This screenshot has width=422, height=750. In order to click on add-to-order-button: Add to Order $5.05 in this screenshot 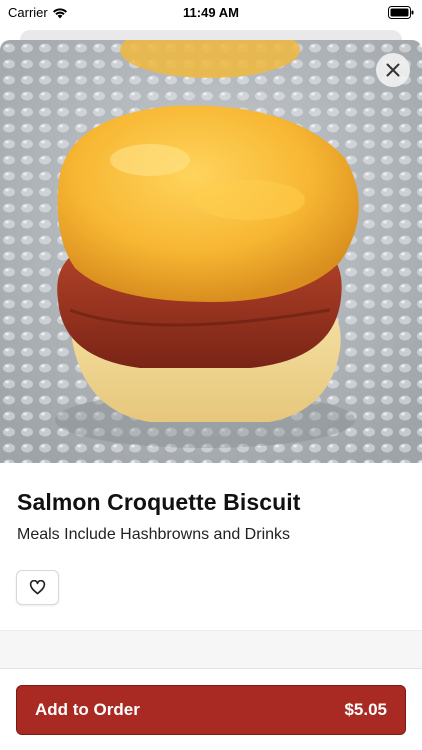, I will do `click(211, 710)`.